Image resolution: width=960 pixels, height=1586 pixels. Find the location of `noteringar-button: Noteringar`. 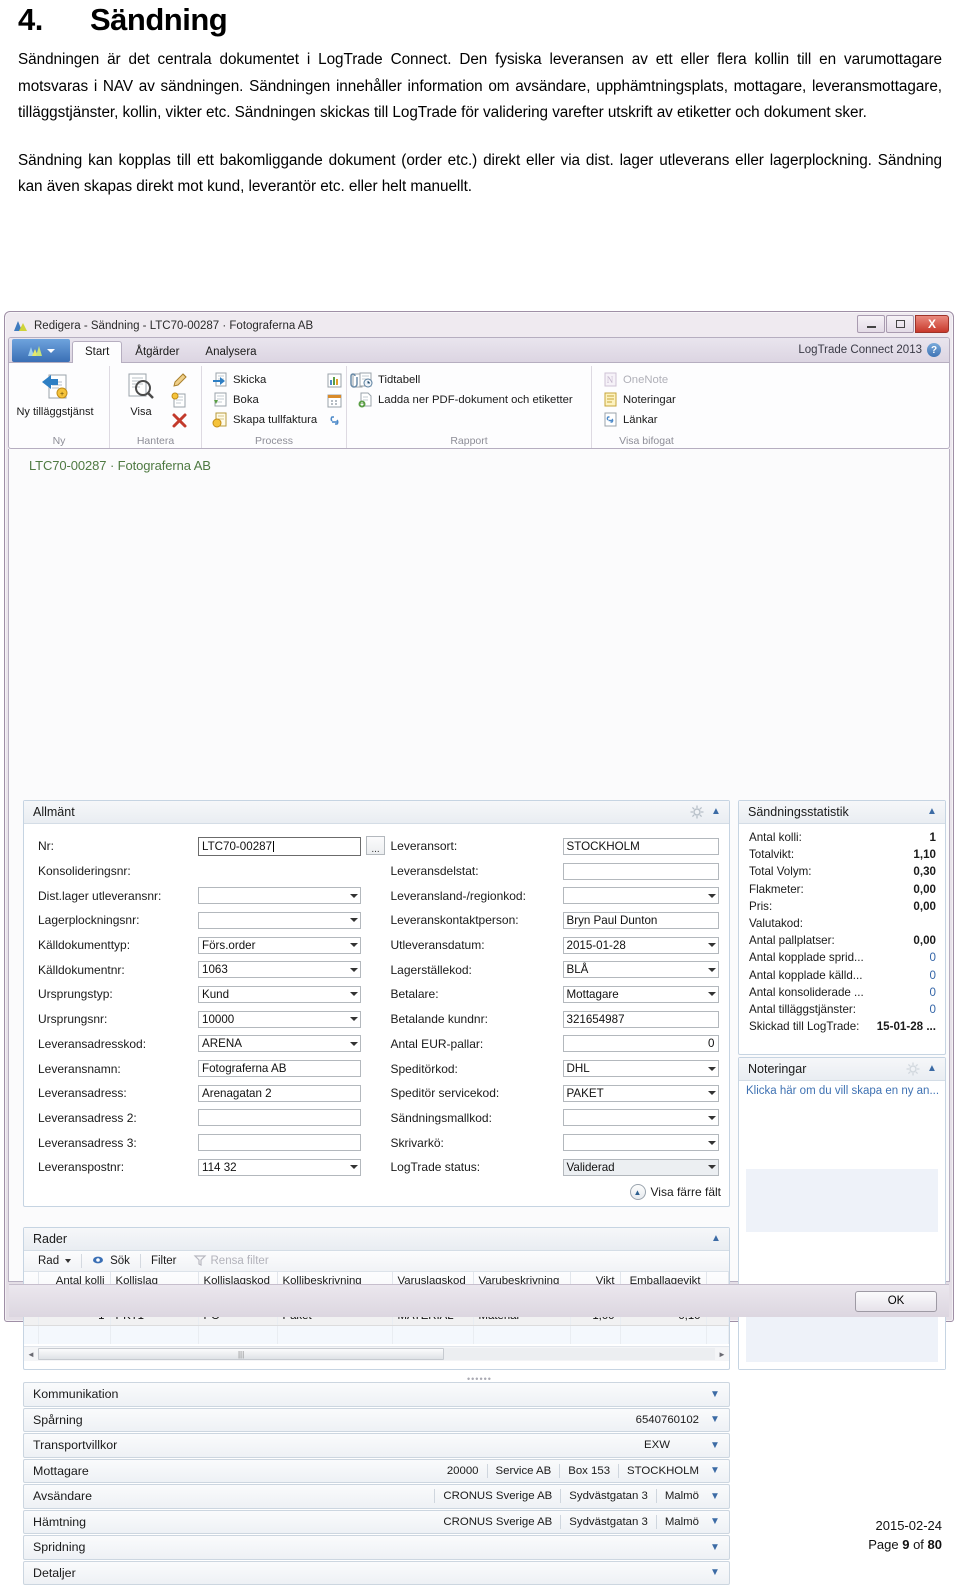

noteringar-button: Noteringar is located at coordinates (639, 399).